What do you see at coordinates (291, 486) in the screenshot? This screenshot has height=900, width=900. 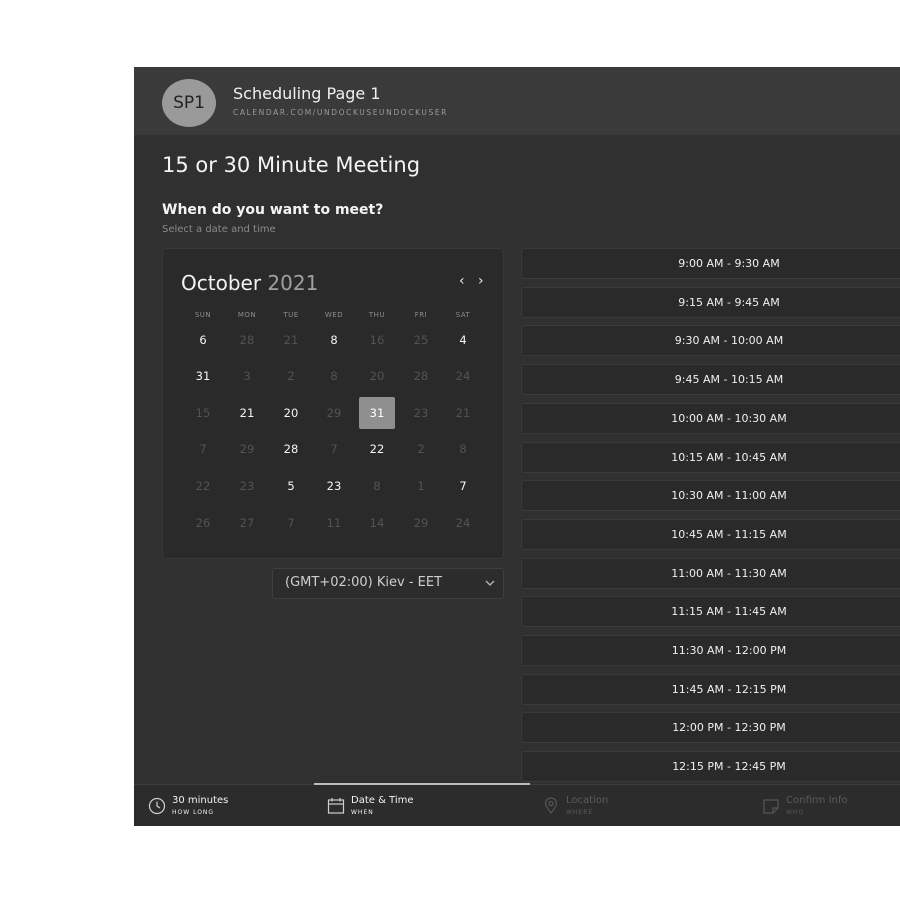 I see `calendar-day: 5` at bounding box center [291, 486].